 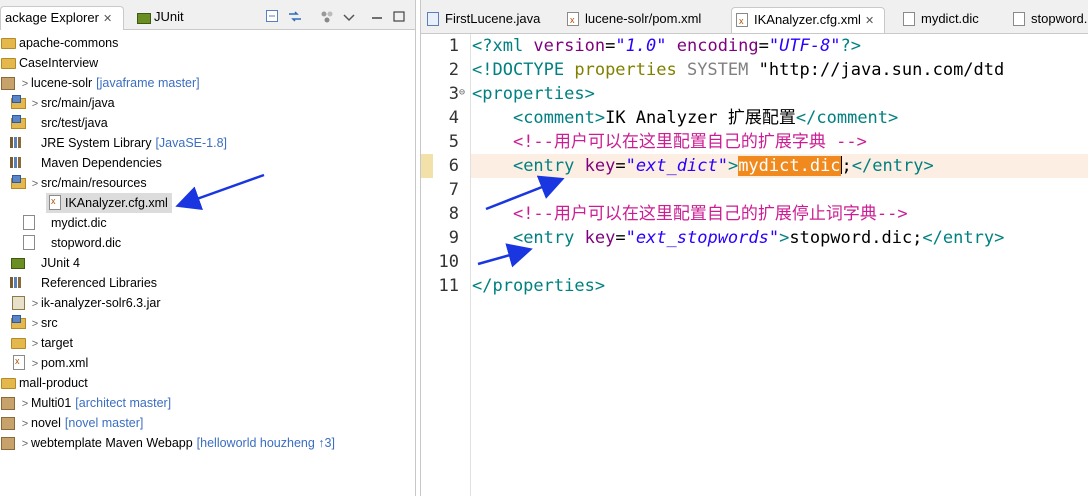 What do you see at coordinates (81, 163) in the screenshot?
I see `tree-item: Maven Dependencies` at bounding box center [81, 163].